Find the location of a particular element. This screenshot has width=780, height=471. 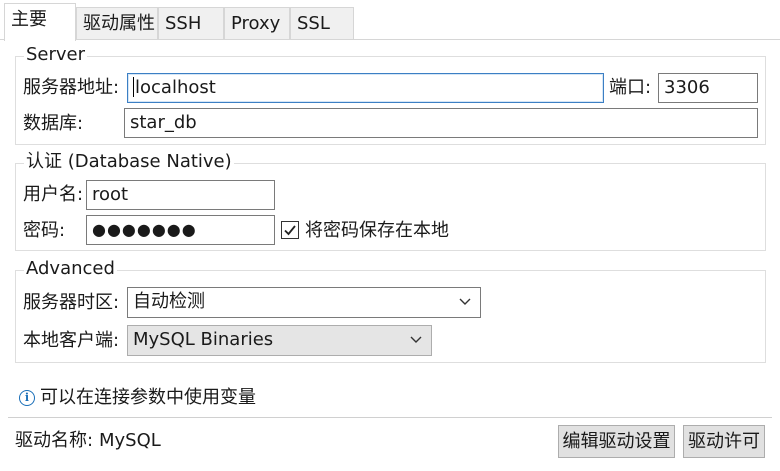

tab-ssh: SSH is located at coordinates (191, 23).